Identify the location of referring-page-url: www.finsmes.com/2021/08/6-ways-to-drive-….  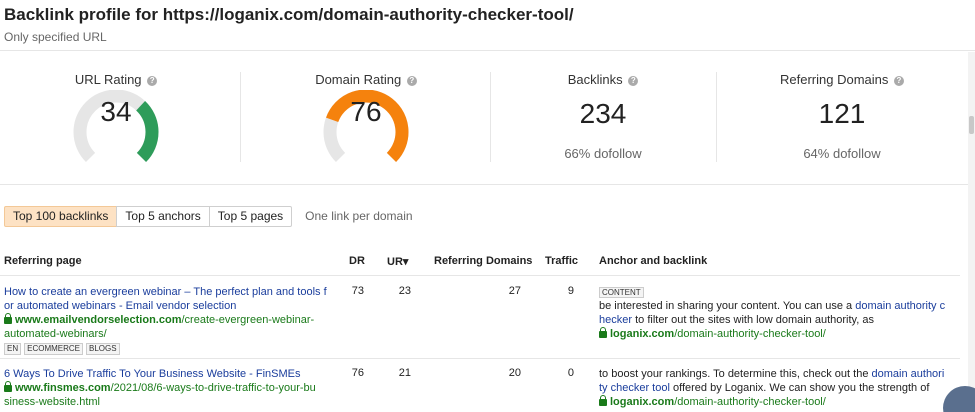
(169, 395).